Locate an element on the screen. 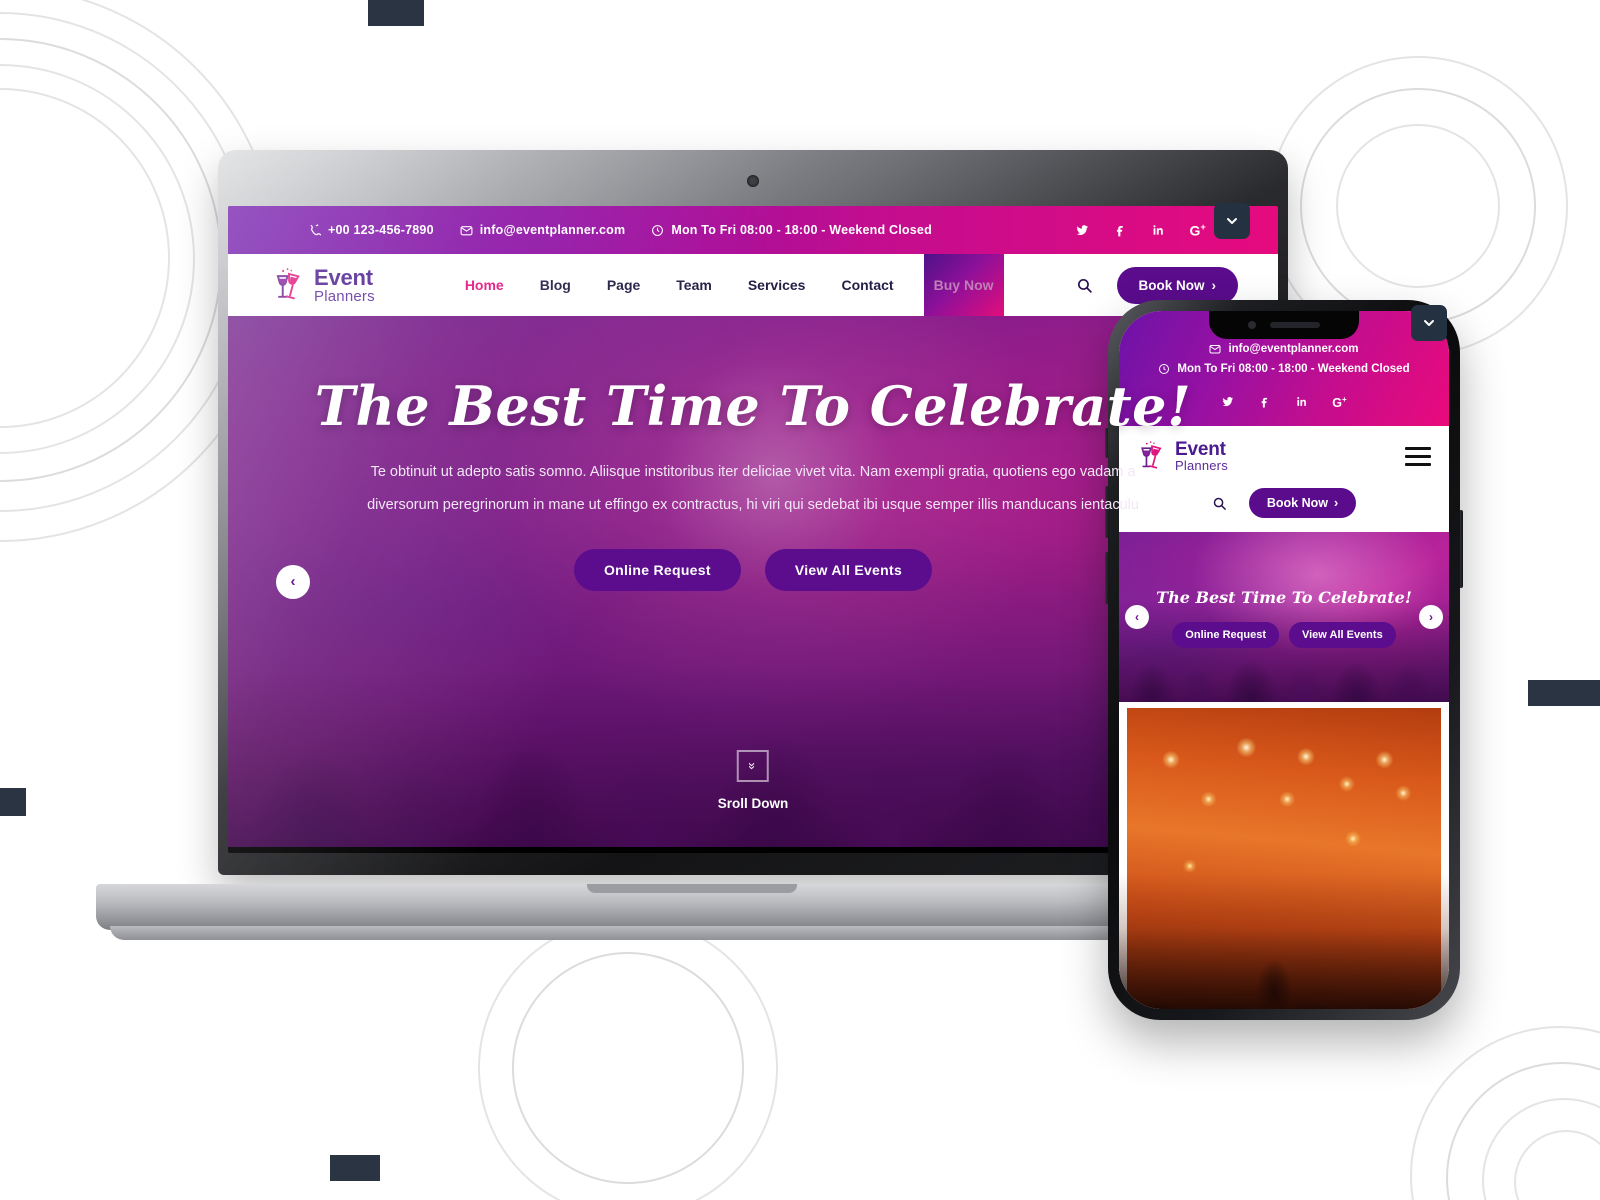 This screenshot has height=1200, width=1600. topbar-email-text: info@eventplanner.com is located at coordinates (552, 230).